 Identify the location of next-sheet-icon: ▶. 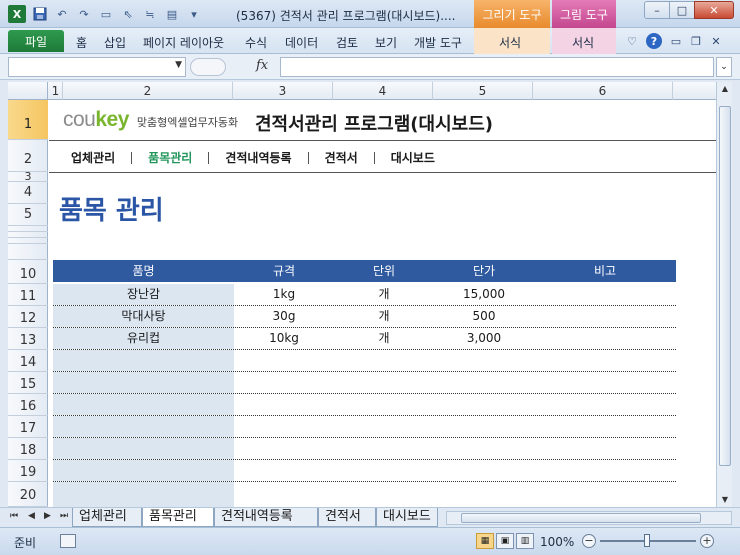
(47, 516).